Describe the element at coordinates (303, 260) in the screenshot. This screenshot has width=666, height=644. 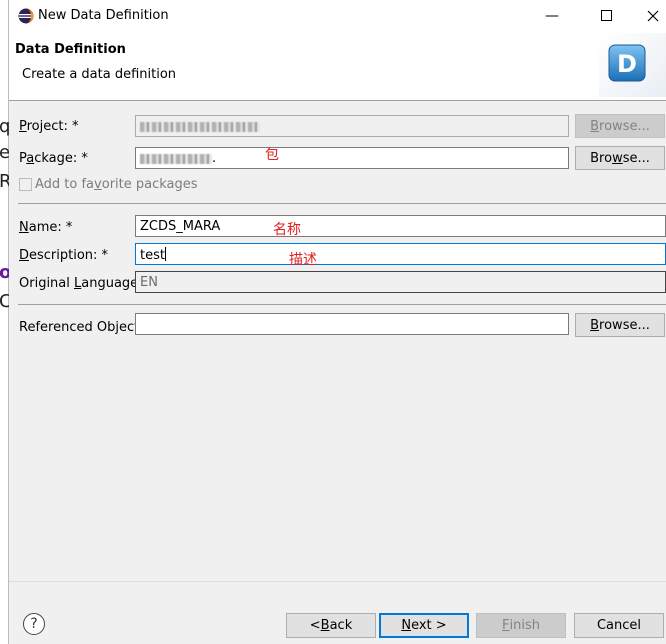
I see `annotation-description: 描述` at that location.